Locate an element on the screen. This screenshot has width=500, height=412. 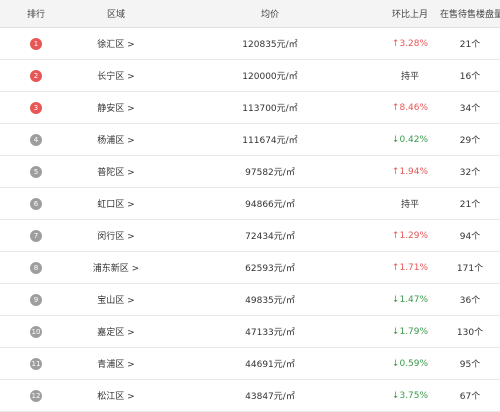
rank-cell: 4 is located at coordinates (36, 139).